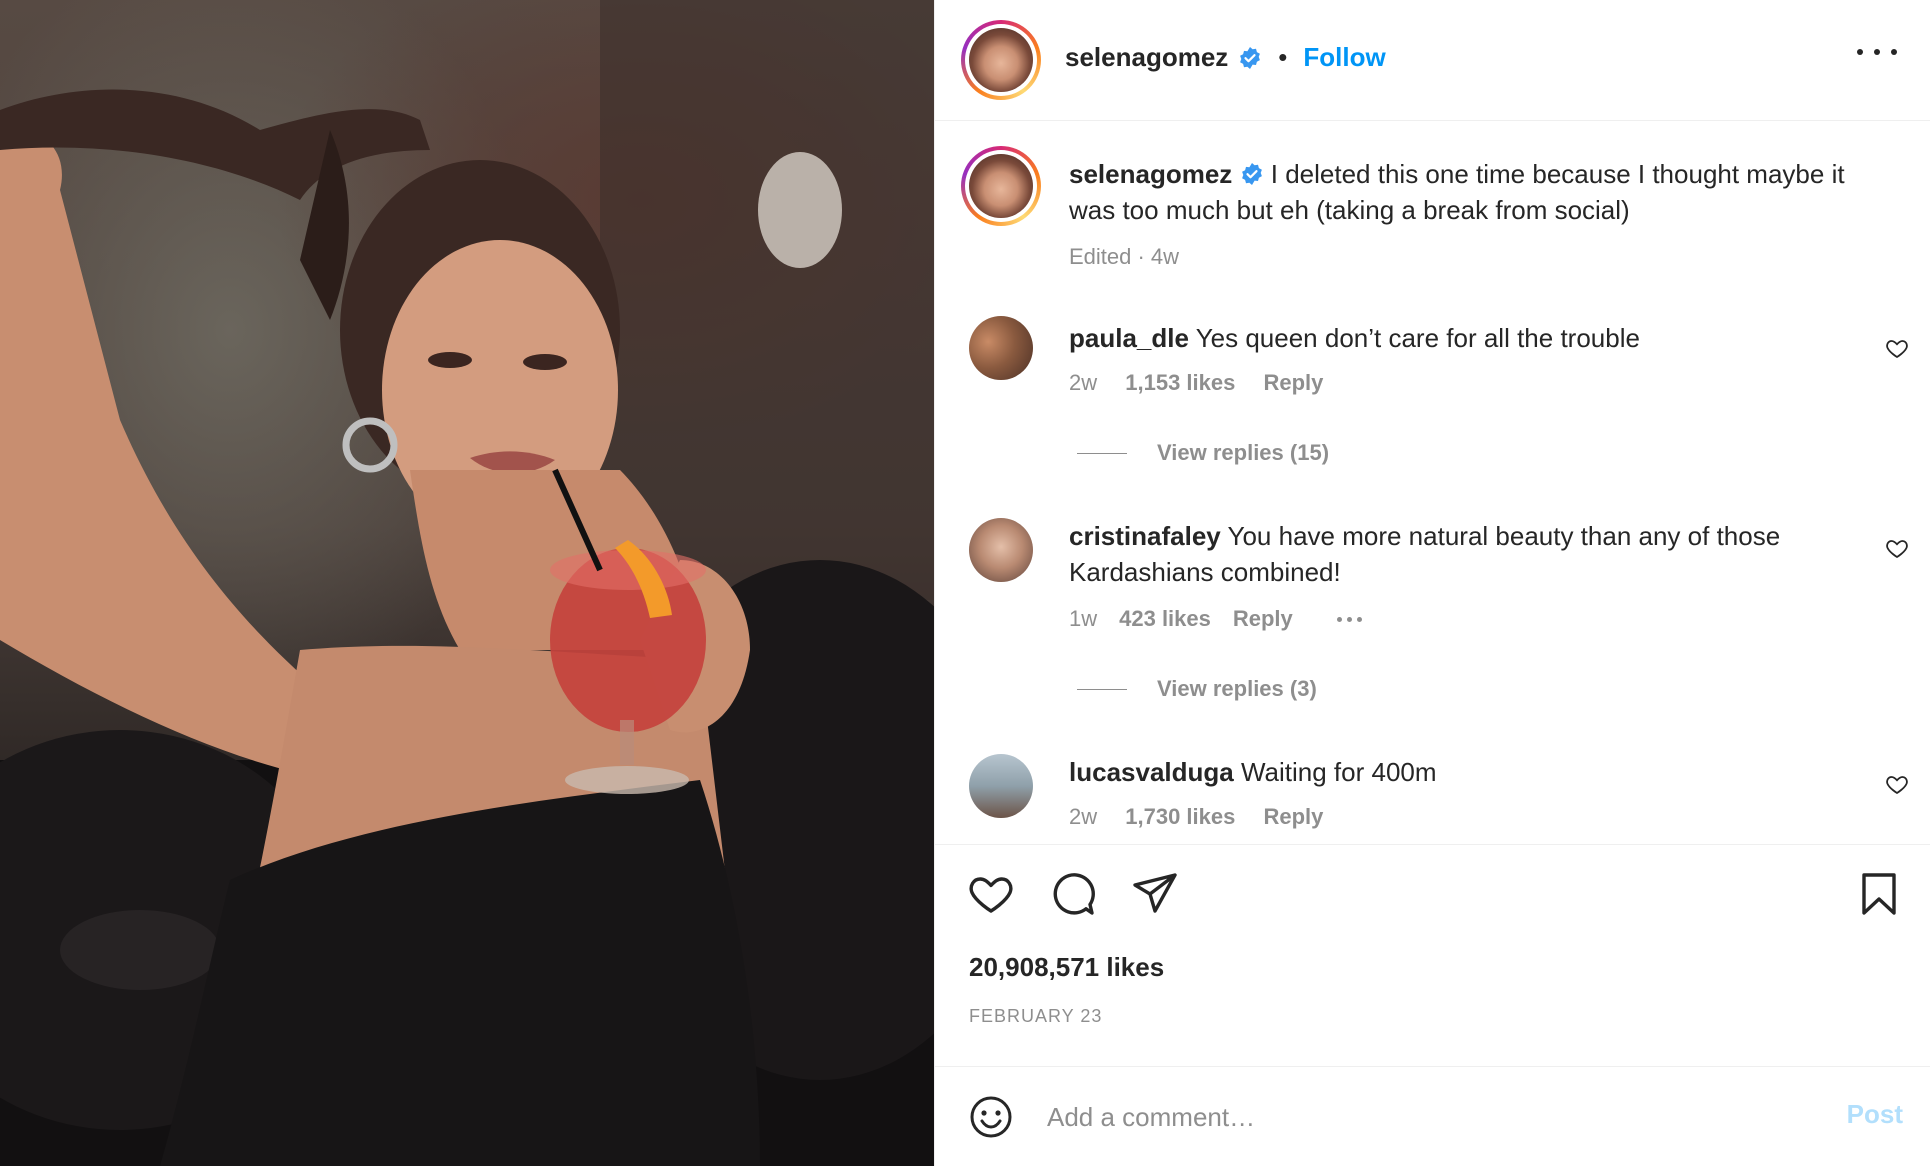  Describe the element at coordinates (1879, 894) in the screenshot. I see `bookmark-icon` at that location.